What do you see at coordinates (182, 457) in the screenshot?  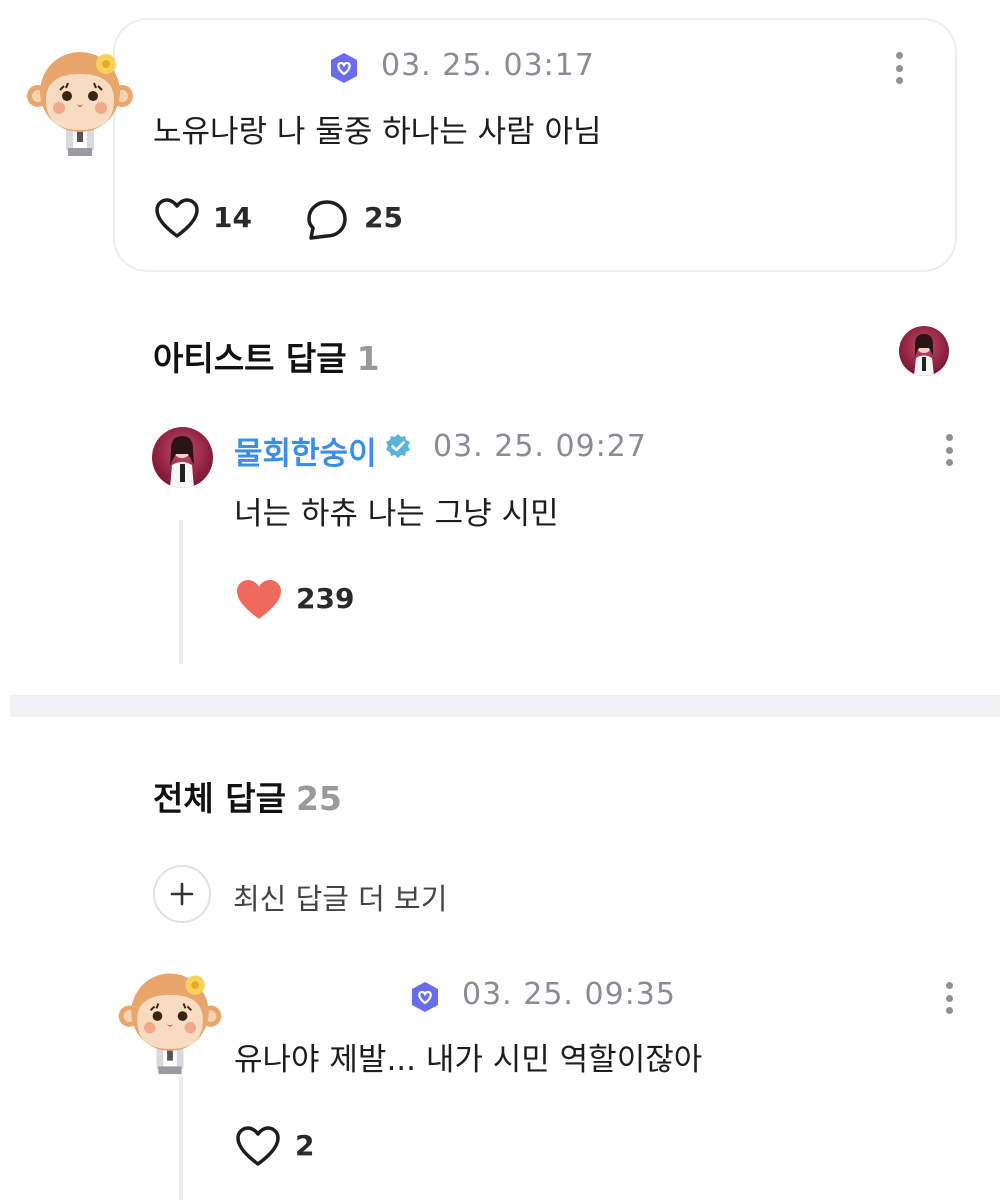 I see `artist-avatar` at bounding box center [182, 457].